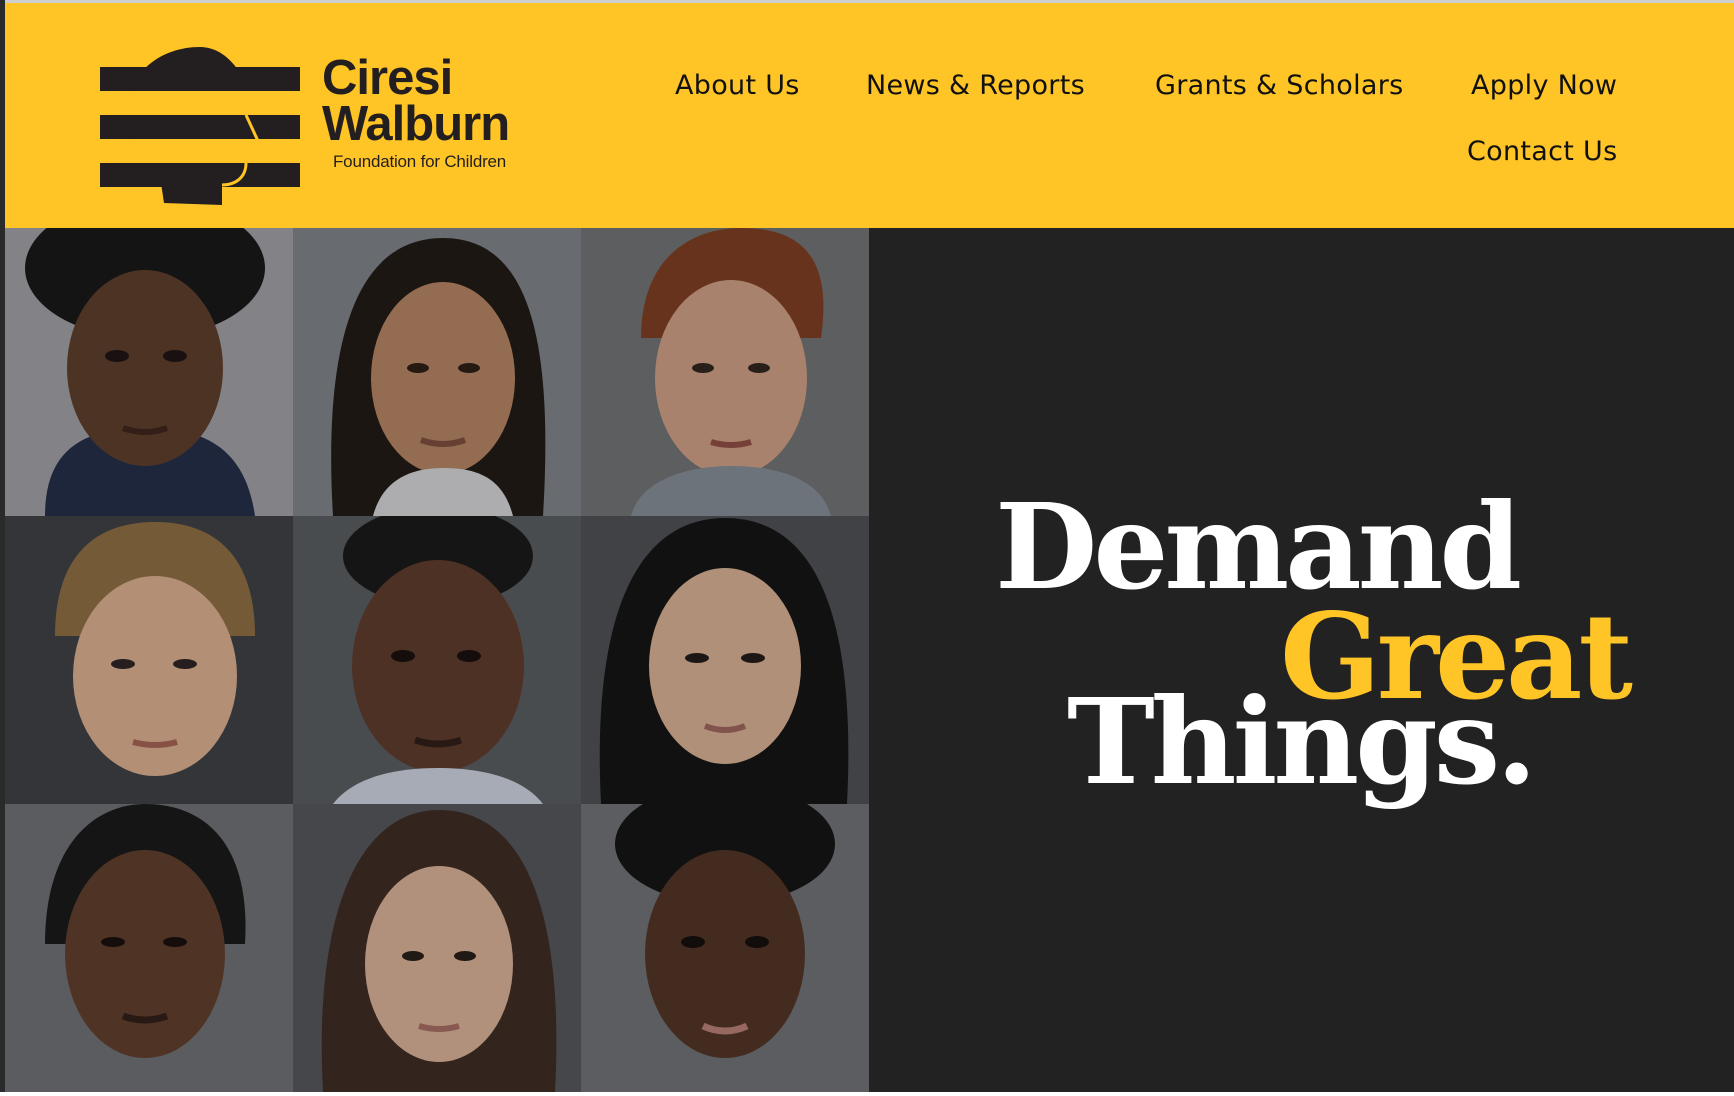  I want to click on nav-contact-us: Contact Us, so click(1542, 151).